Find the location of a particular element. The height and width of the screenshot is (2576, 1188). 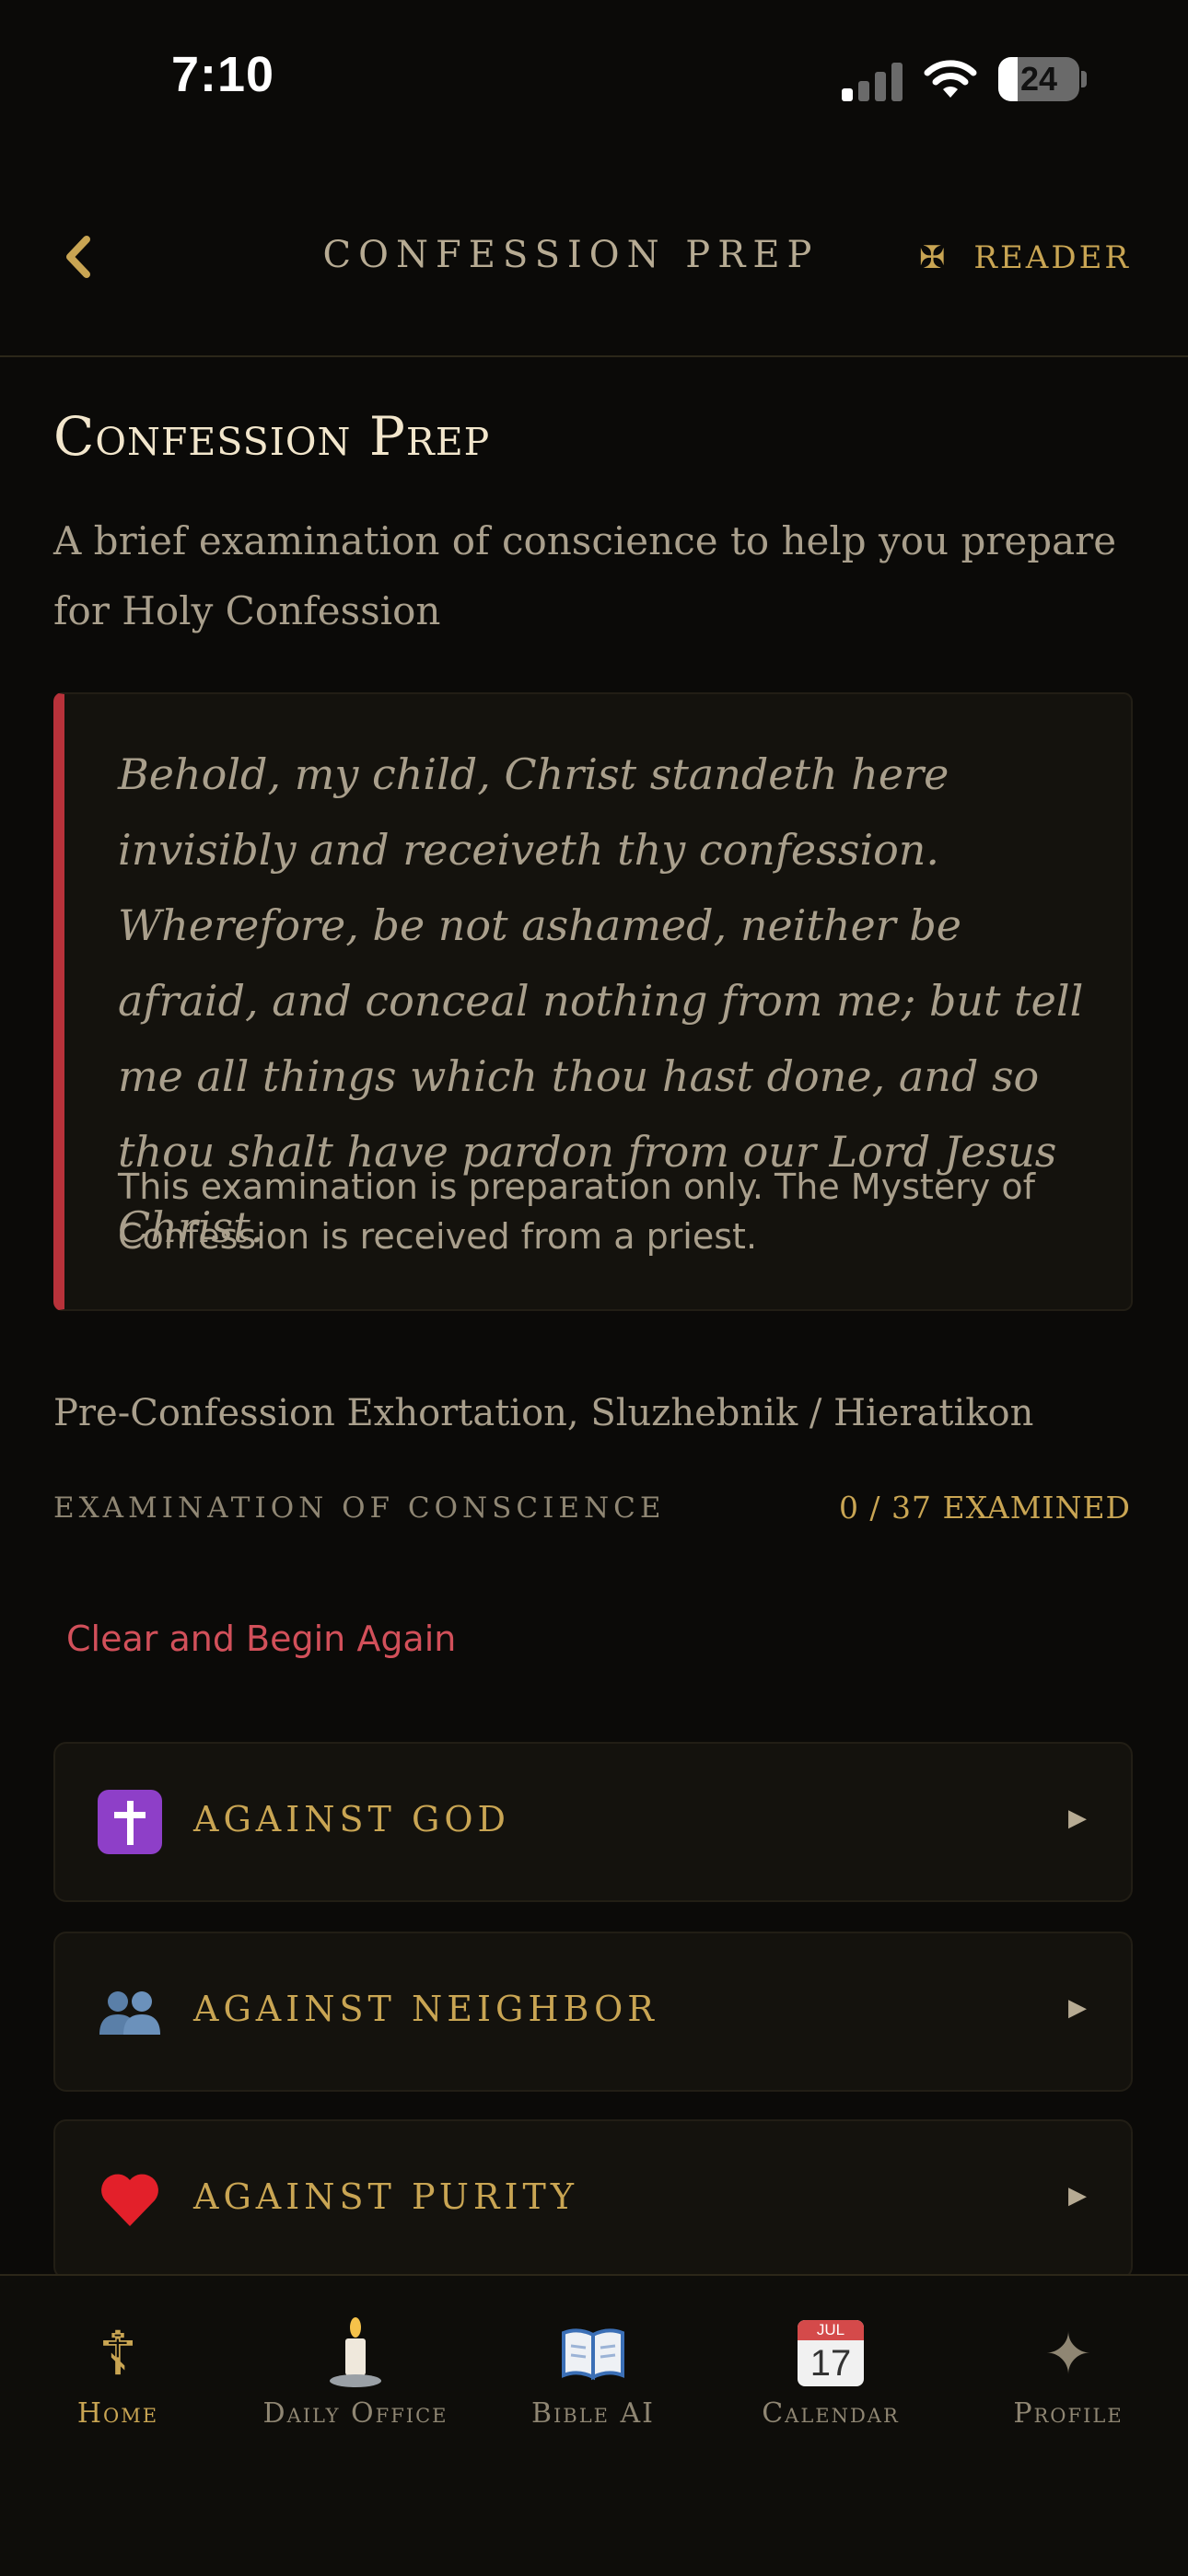

calendar-day: 17 is located at coordinates (830, 2363).